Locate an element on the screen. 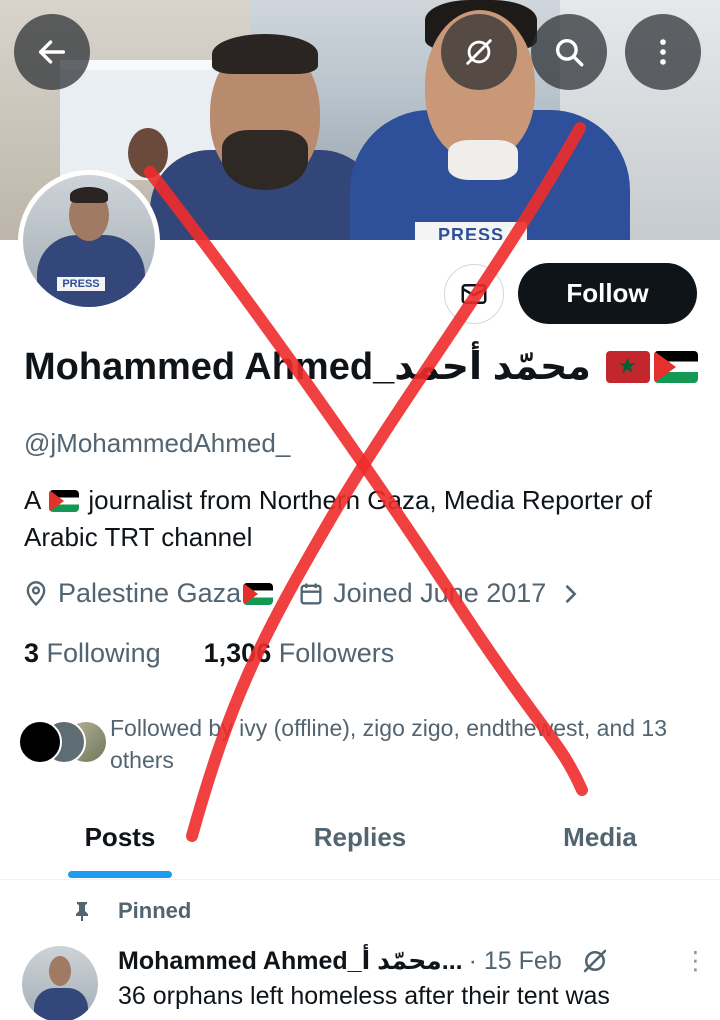  calendar-icon is located at coordinates (311, 593).